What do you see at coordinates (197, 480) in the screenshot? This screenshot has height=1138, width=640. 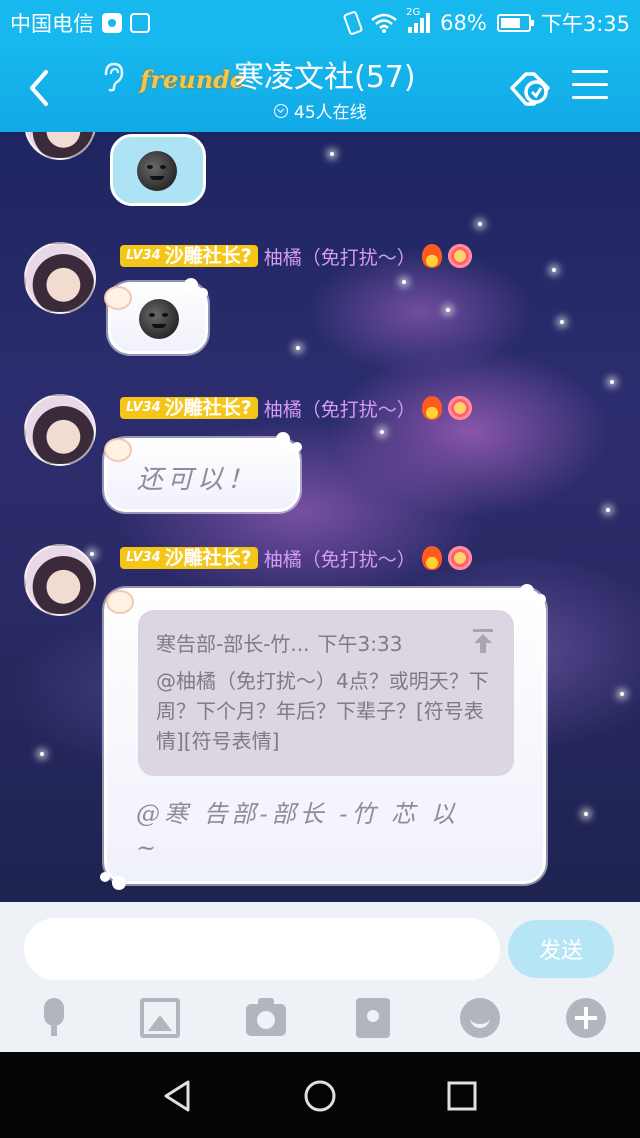 I see `message-text: 还可以！` at bounding box center [197, 480].